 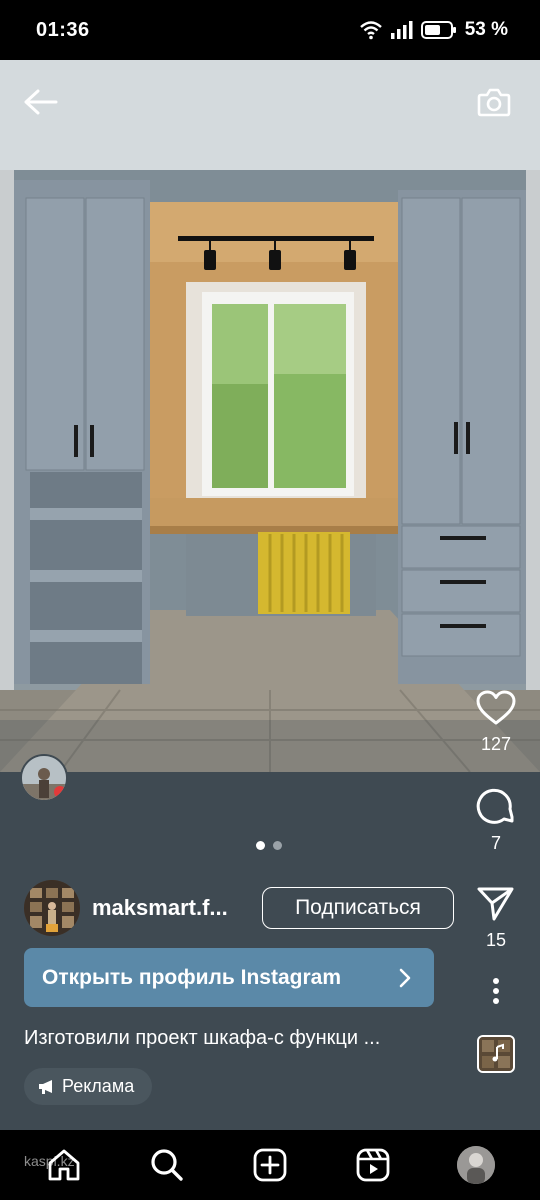 I want to click on reels-icon, so click(x=373, y=1165).